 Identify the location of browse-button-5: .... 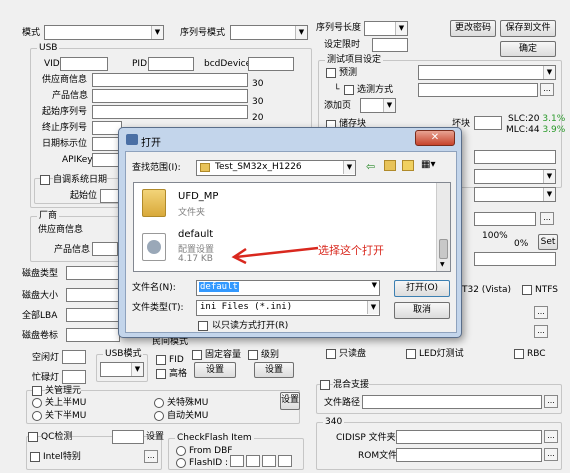
(551, 401).